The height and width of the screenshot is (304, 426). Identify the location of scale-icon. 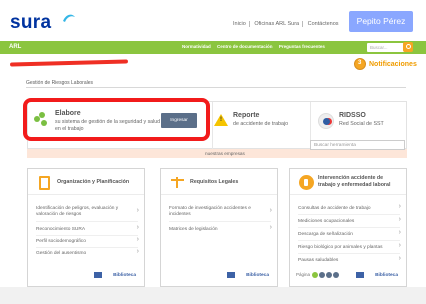
(177, 182).